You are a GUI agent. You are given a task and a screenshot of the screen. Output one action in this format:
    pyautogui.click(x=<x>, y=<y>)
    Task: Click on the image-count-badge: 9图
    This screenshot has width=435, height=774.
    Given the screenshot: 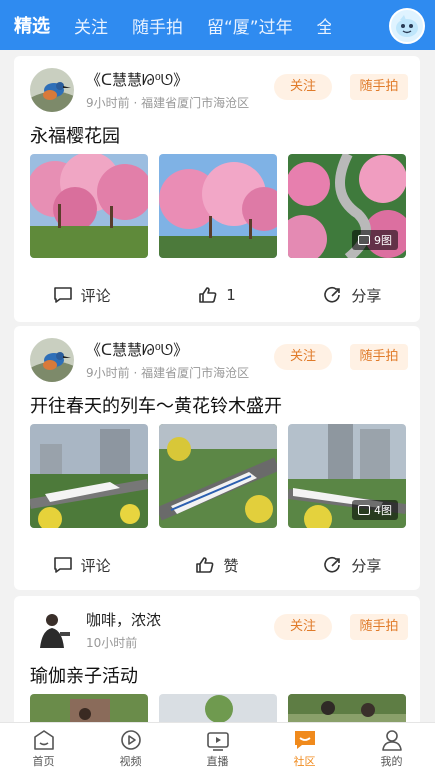 What is the action you would take?
    pyautogui.click(x=375, y=240)
    